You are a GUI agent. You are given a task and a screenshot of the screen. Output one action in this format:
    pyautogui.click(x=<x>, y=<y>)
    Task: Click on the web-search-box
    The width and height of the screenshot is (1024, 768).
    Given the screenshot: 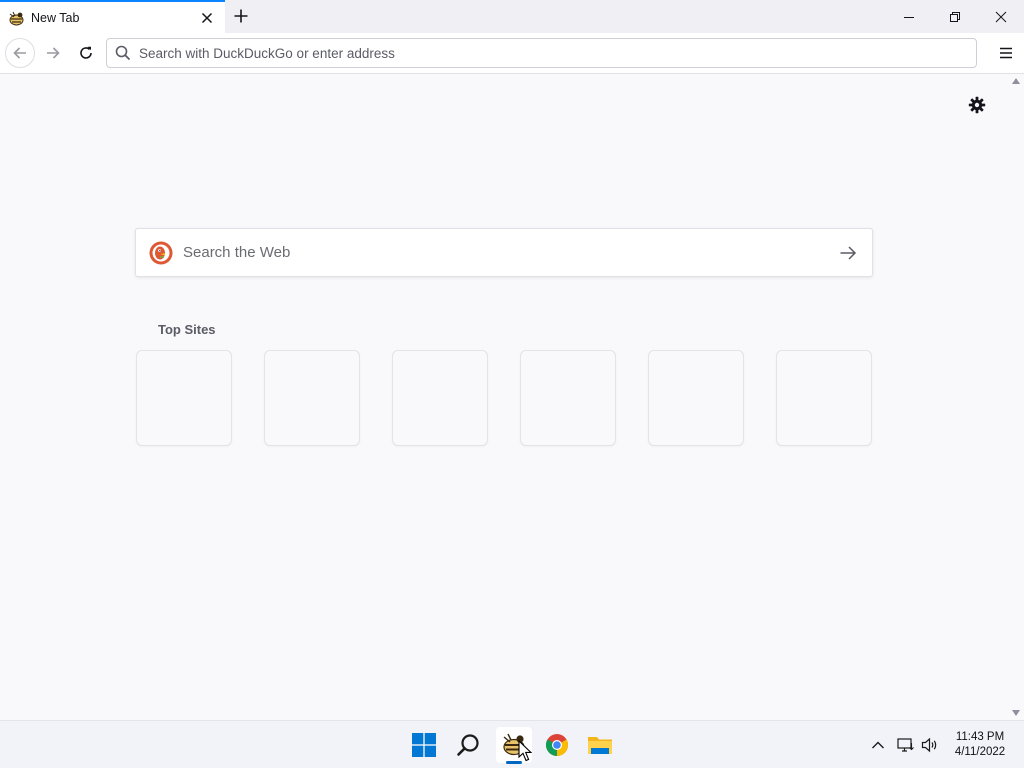 What is the action you would take?
    pyautogui.click(x=504, y=252)
    